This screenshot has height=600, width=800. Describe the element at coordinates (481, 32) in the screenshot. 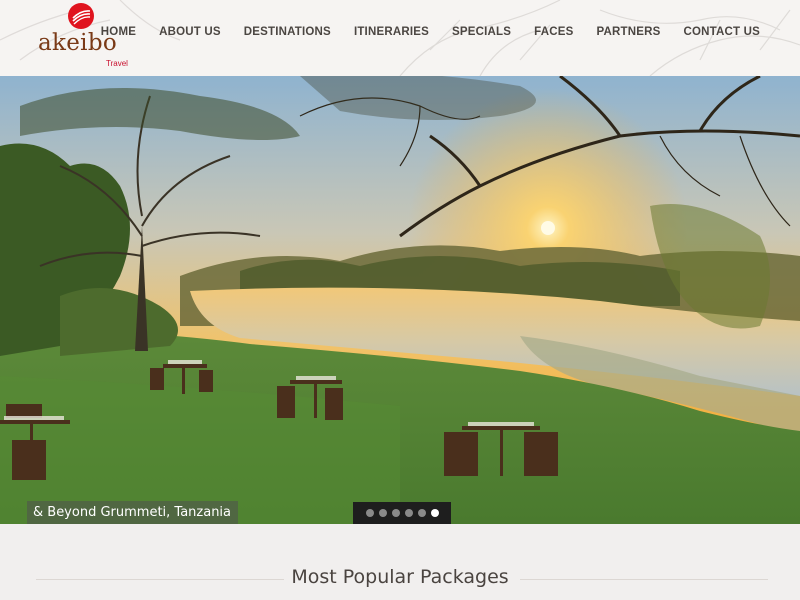

I see `nav-item-specials: SPECIALS` at that location.